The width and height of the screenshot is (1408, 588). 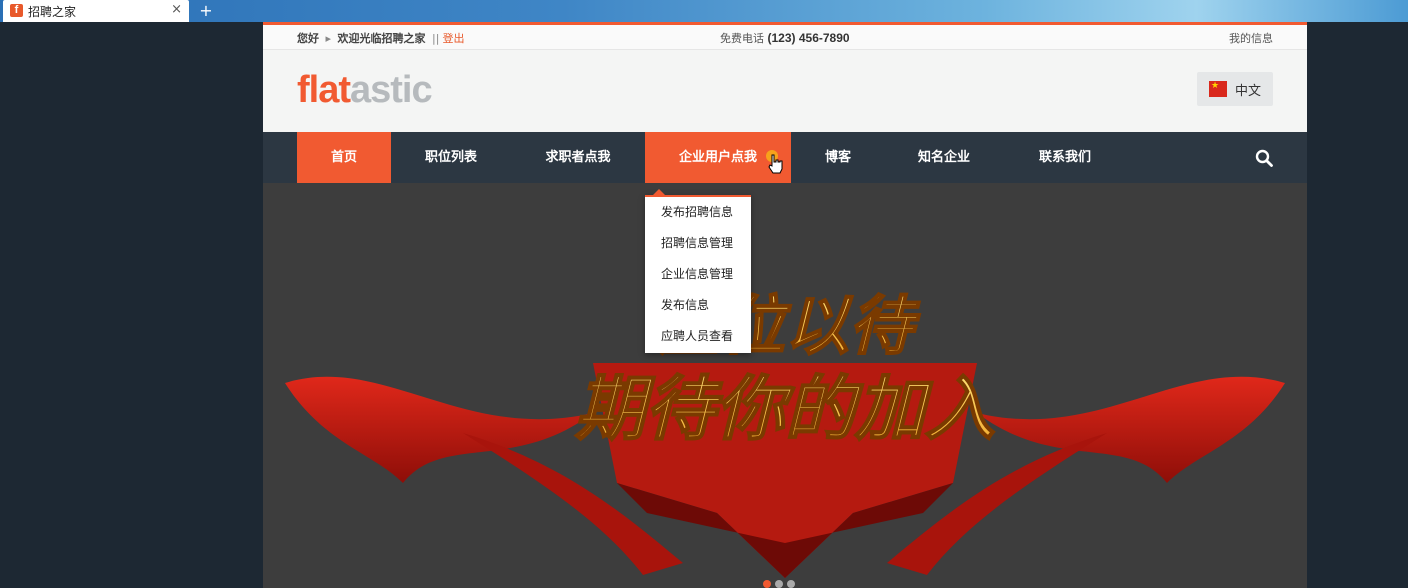 What do you see at coordinates (324, 90) in the screenshot?
I see `logo-part-1: flat` at bounding box center [324, 90].